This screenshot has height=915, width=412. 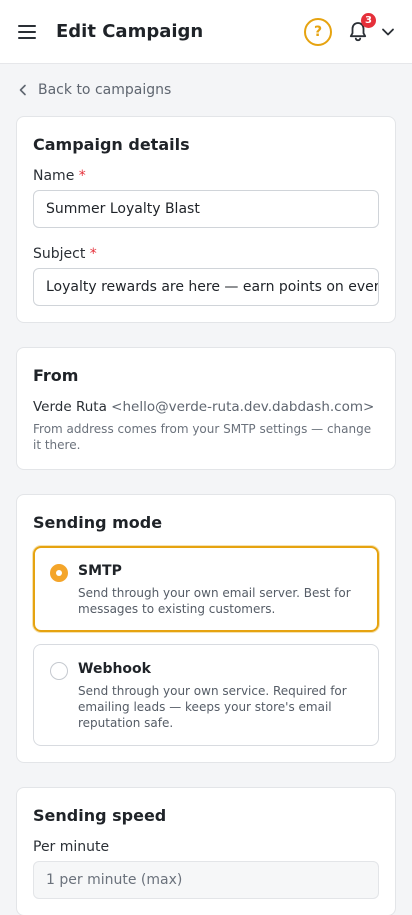 What do you see at coordinates (71, 847) in the screenshot?
I see `per-minute-label: Per minute` at bounding box center [71, 847].